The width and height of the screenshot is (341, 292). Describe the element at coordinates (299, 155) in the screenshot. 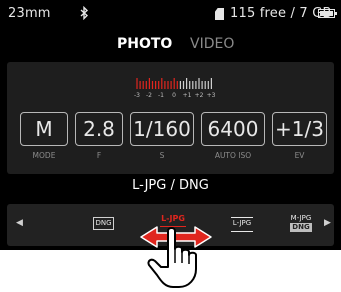

I see `exposure-compensation-label: EV` at that location.